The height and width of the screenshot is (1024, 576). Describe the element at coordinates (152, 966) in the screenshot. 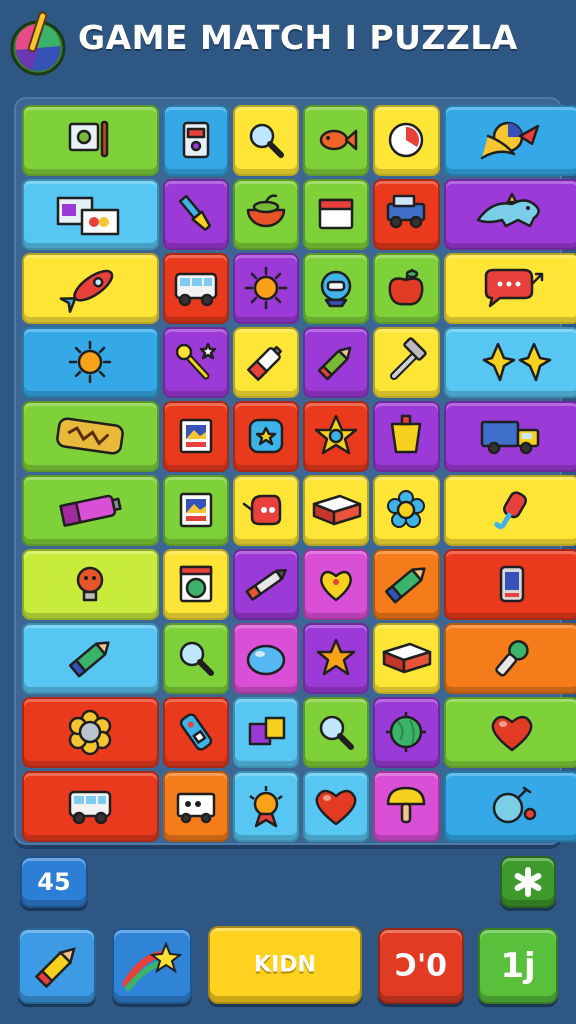

I see `shooting-star-button` at that location.